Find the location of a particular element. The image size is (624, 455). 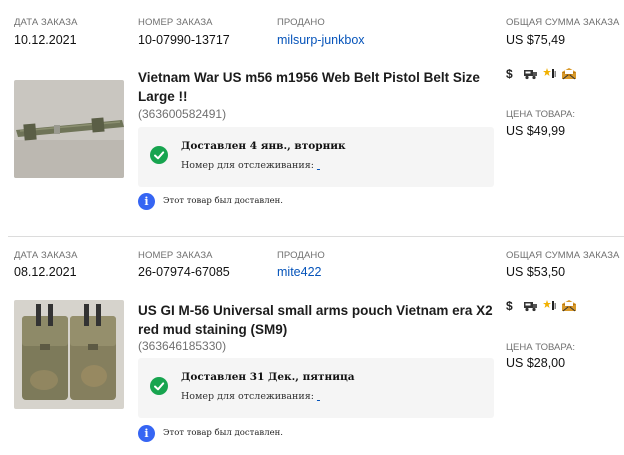

order-total: US $75,49 is located at coordinates (536, 40).